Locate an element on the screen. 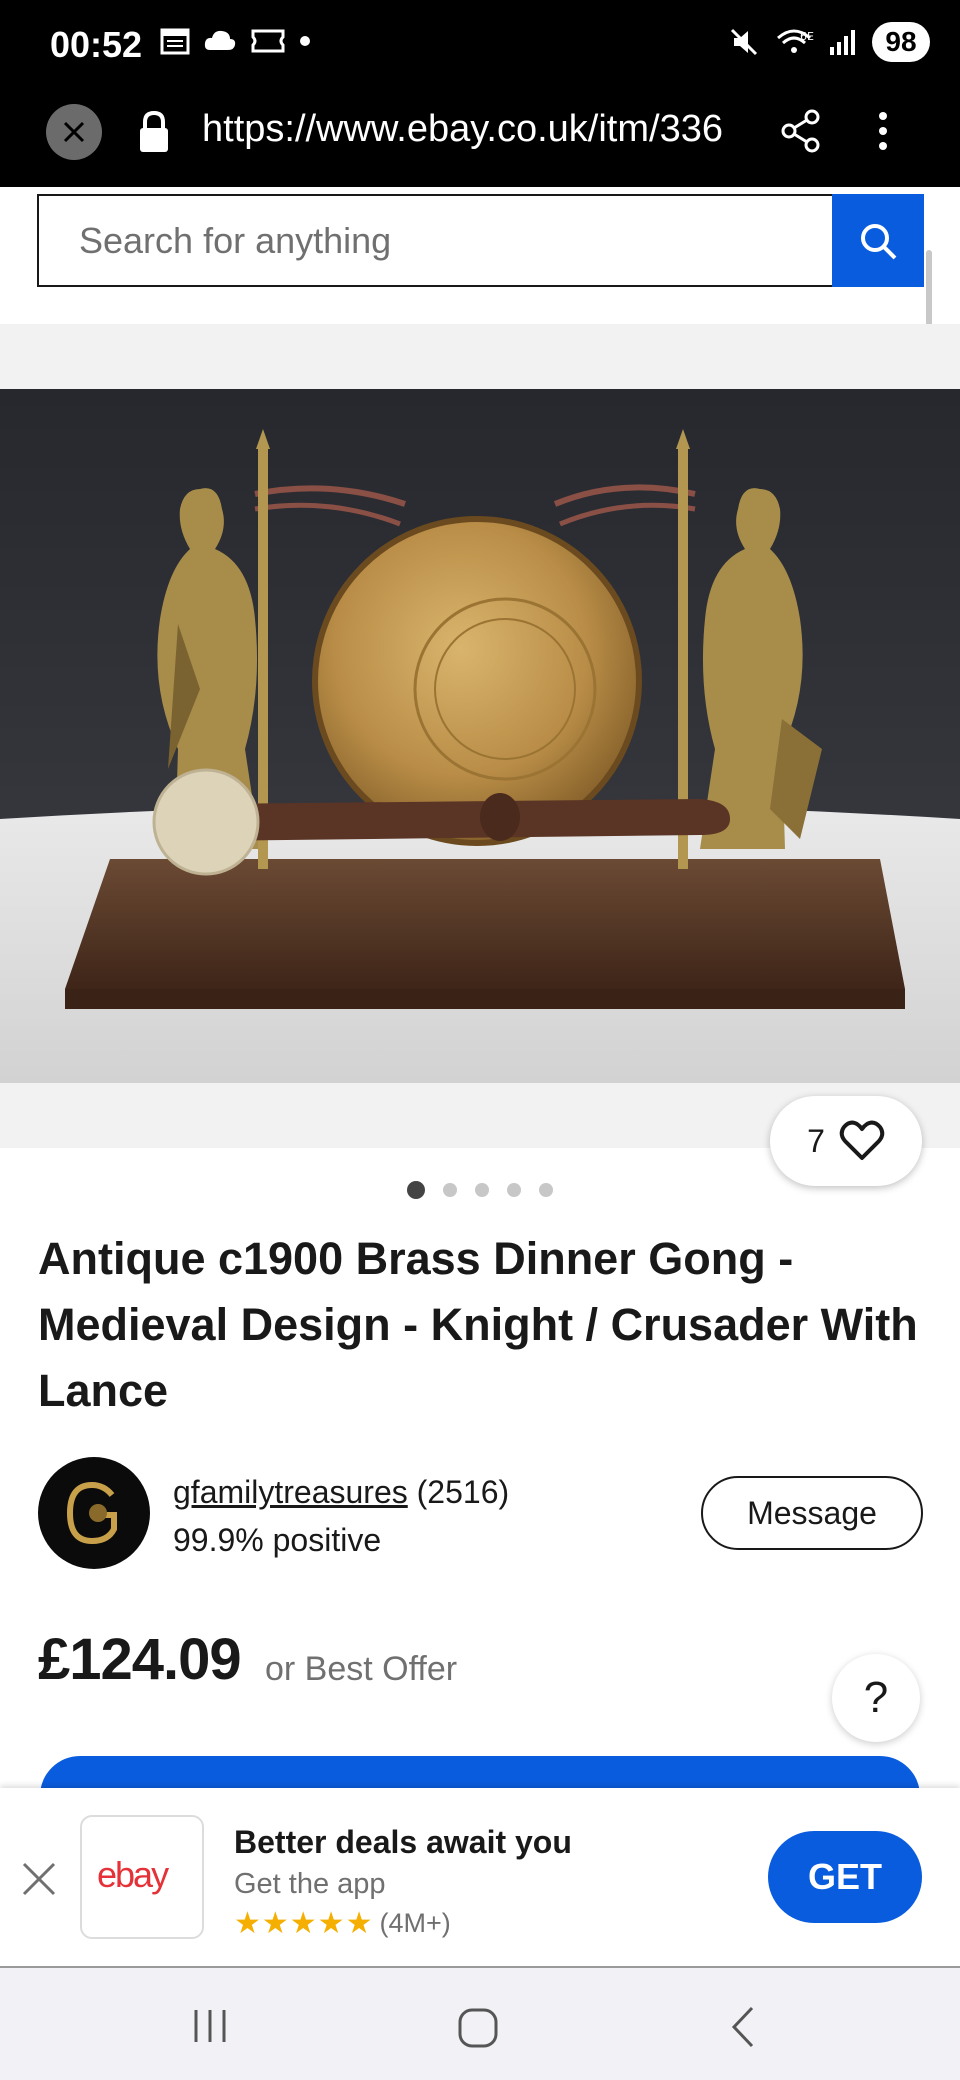 The image size is (960, 2080). watch-count: 7 is located at coordinates (816, 1140).